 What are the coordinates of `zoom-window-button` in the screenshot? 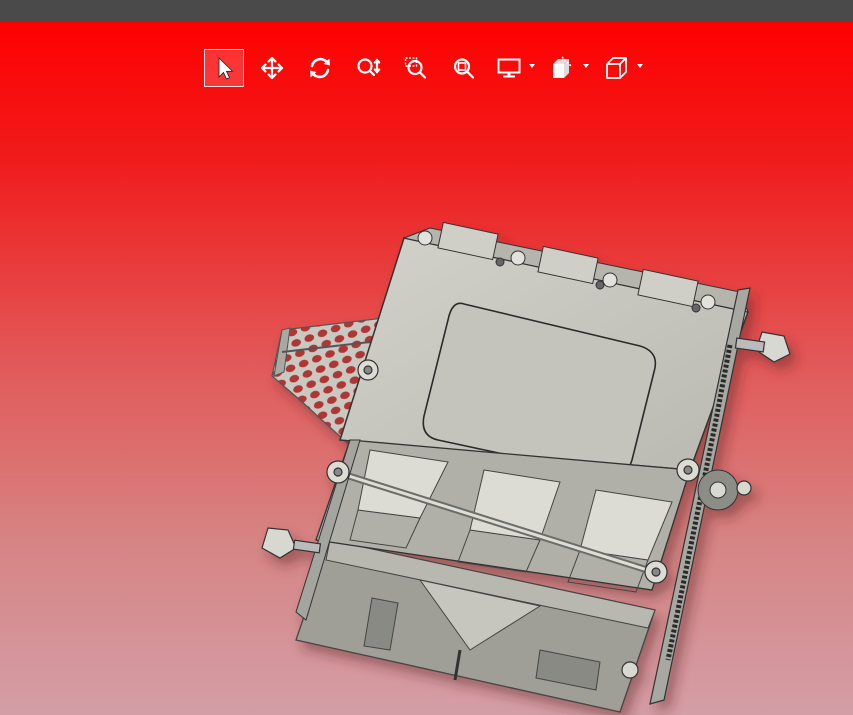 It's located at (416, 68).